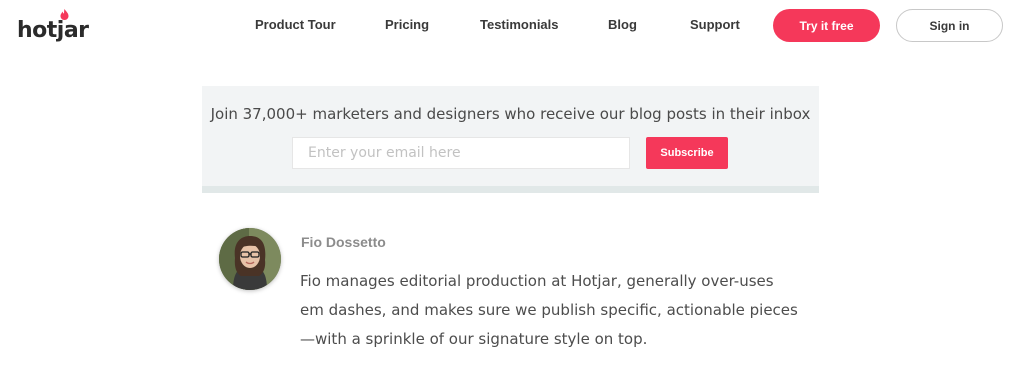  Describe the element at coordinates (295, 25) in the screenshot. I see `nav-product-tour: Product Tour` at that location.